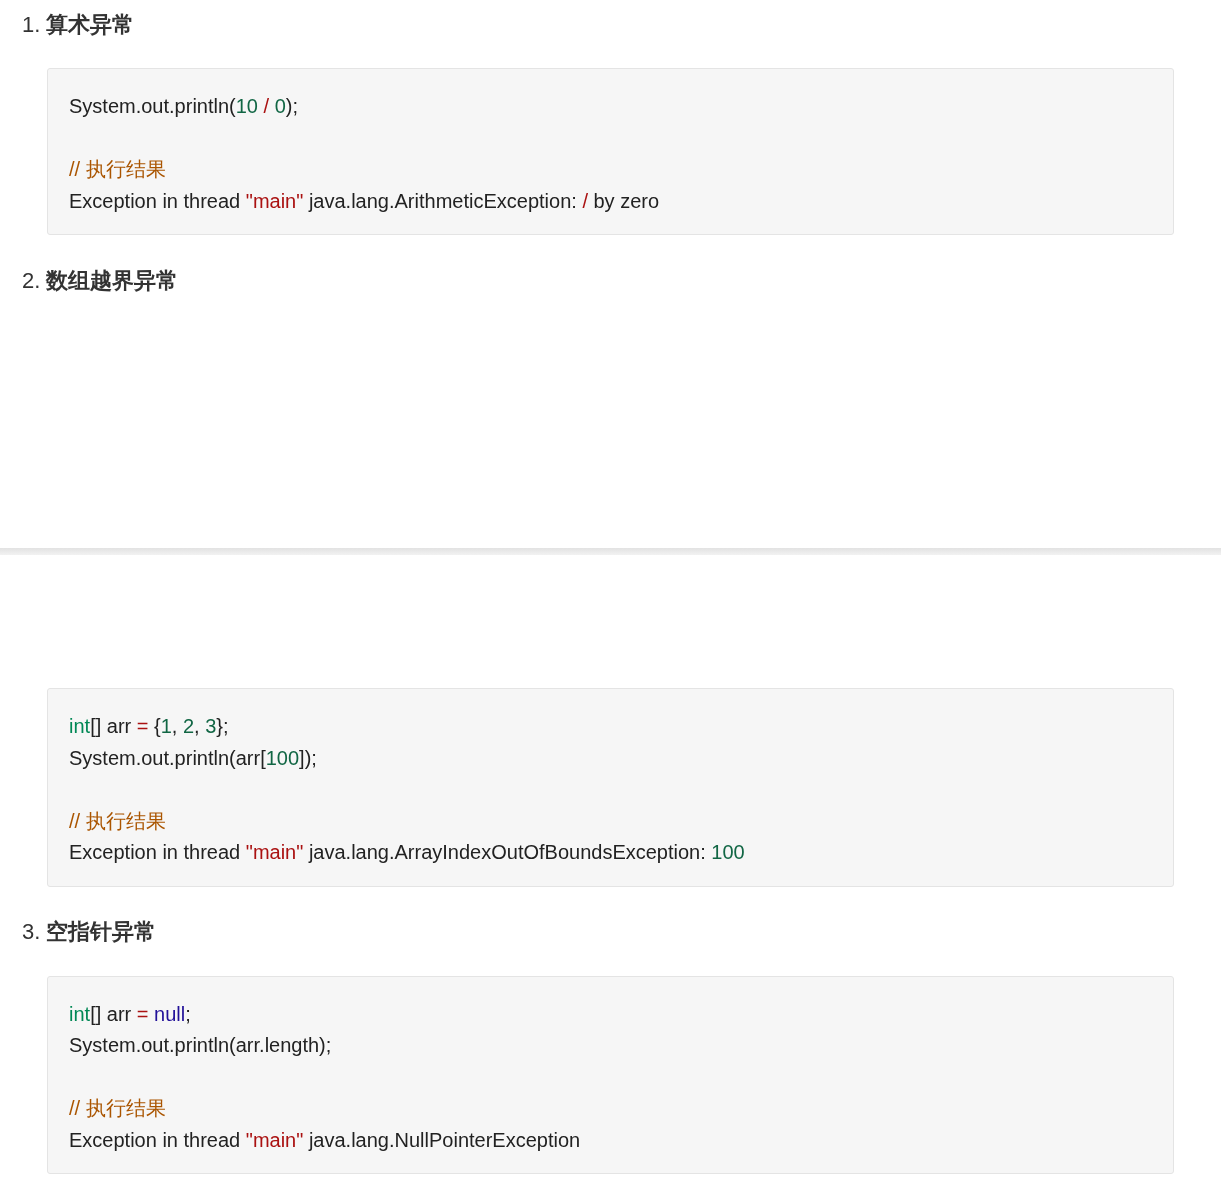 This screenshot has height=1181, width=1221. Describe the element at coordinates (184, 106) in the screenshot. I see `code-line: System.out.println(10 / 0);` at that location.